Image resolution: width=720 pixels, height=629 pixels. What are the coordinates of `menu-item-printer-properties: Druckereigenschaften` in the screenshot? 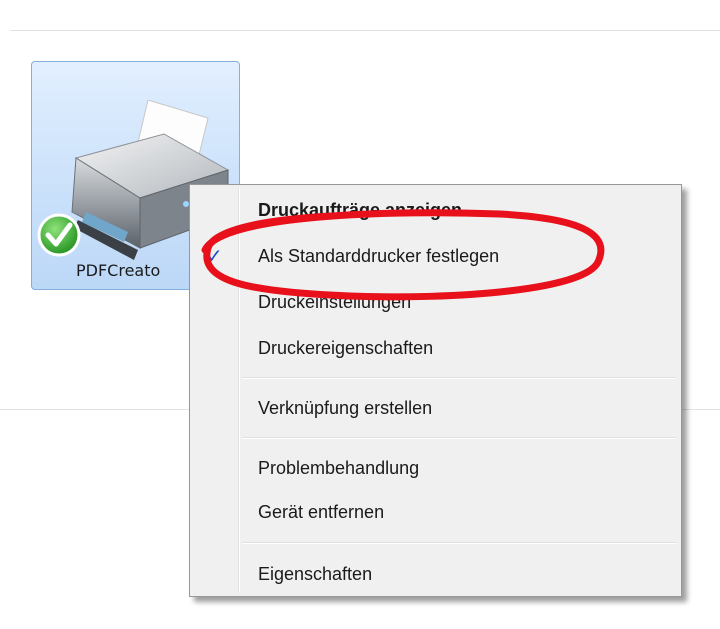 It's located at (435, 349).